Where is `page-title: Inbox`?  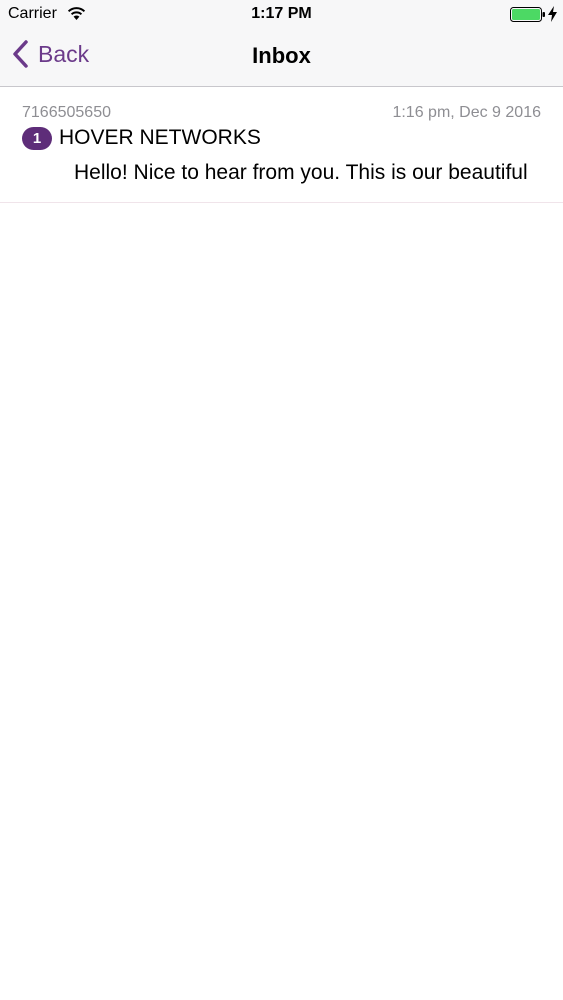 page-title: Inbox is located at coordinates (281, 55).